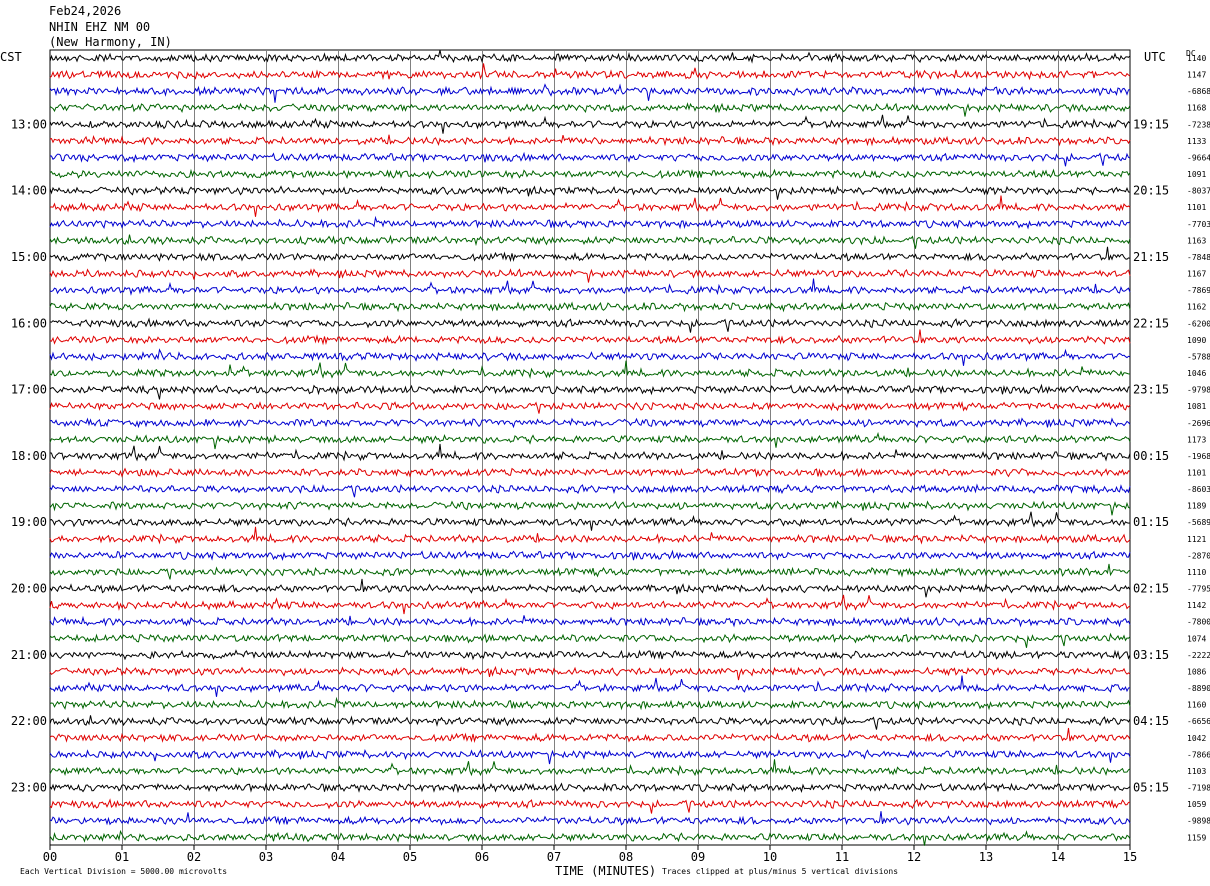 This screenshot has height=886, width=1210. What do you see at coordinates (29, 655) in the screenshot?
I see `left-hour-label: 21:00` at bounding box center [29, 655].